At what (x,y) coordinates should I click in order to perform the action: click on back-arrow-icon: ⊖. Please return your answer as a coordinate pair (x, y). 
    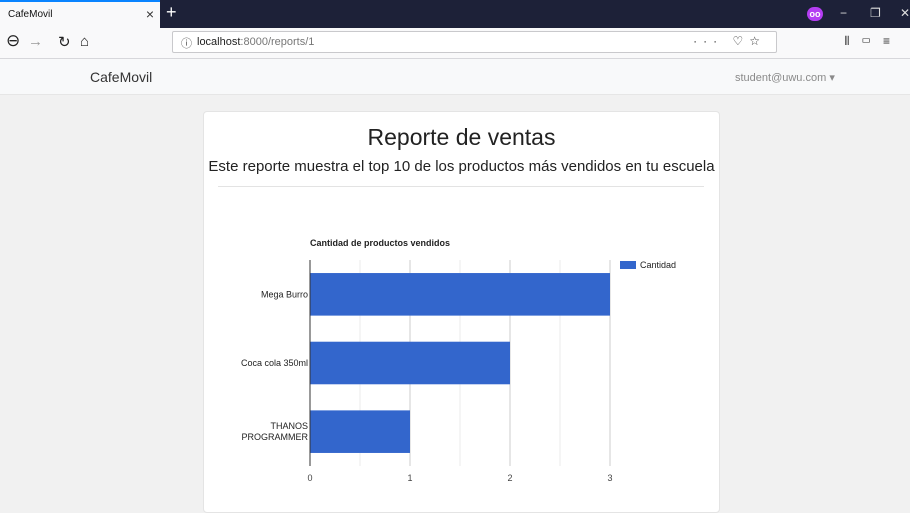
    Looking at the image, I should click on (13, 41).